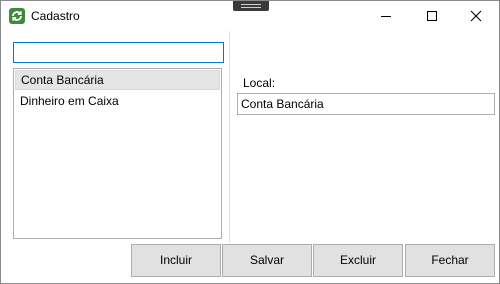  I want to click on maximize-icon, so click(432, 16).